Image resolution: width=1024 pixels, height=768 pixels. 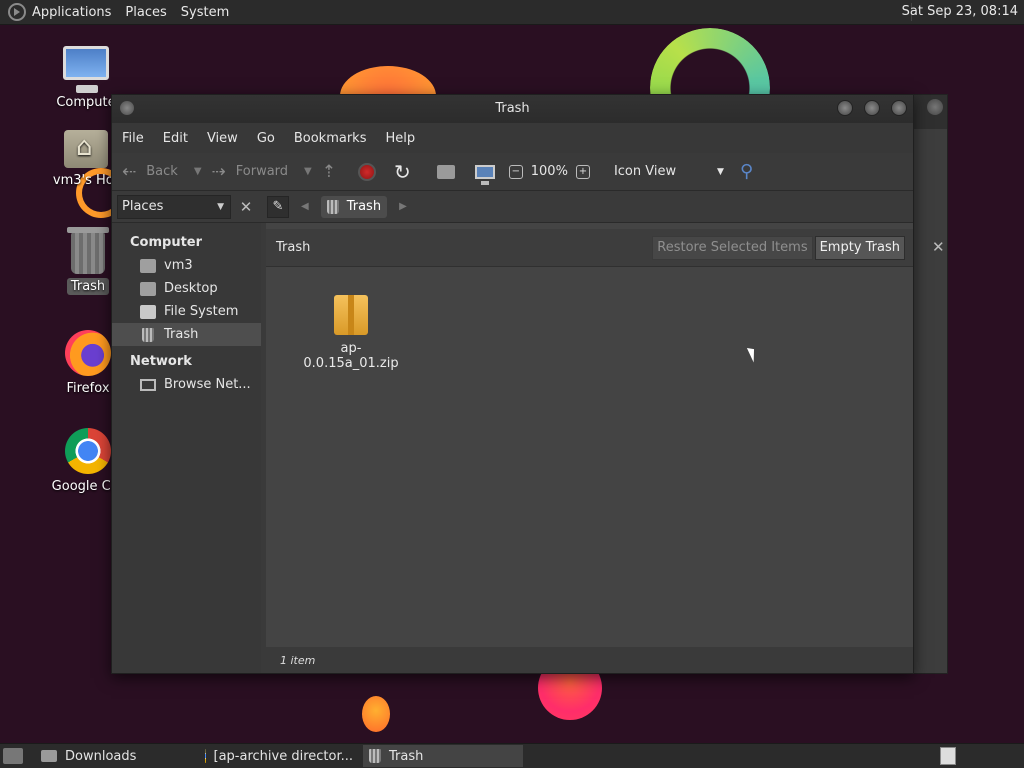 I want to click on desktop-icon-label: Trash, so click(x=88, y=286).